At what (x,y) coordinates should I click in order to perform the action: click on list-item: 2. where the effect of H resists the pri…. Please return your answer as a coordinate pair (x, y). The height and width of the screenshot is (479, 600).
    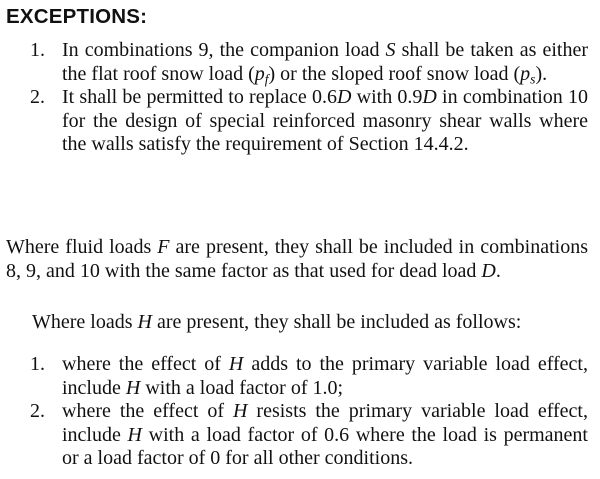
    Looking at the image, I should click on (300, 435).